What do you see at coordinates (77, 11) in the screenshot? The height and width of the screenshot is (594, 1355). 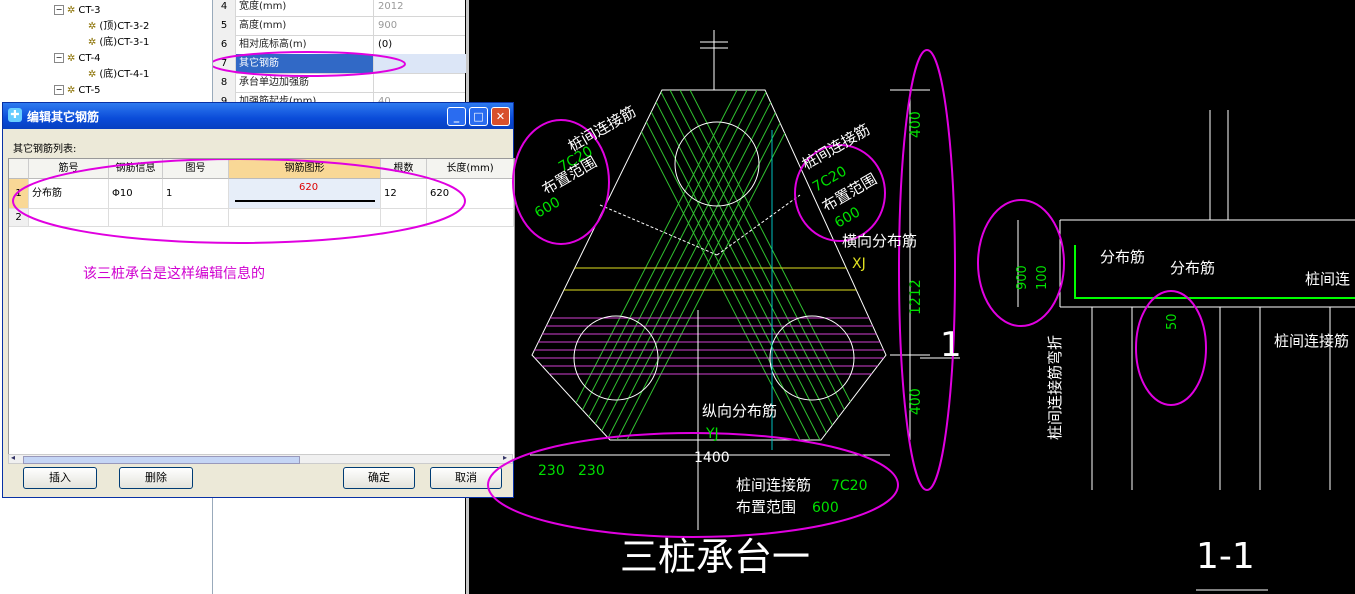 I see `tree-item: − ✲ CT-3` at bounding box center [77, 11].